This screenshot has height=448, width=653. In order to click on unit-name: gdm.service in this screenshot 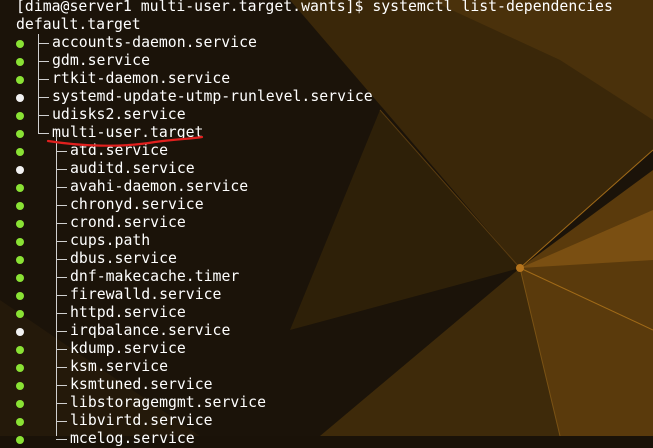, I will do `click(101, 61)`.